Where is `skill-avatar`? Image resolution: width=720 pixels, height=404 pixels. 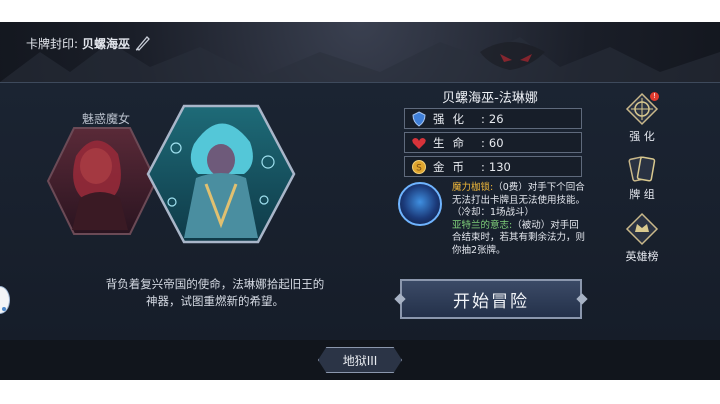
skill-avatar is located at coordinates (420, 204).